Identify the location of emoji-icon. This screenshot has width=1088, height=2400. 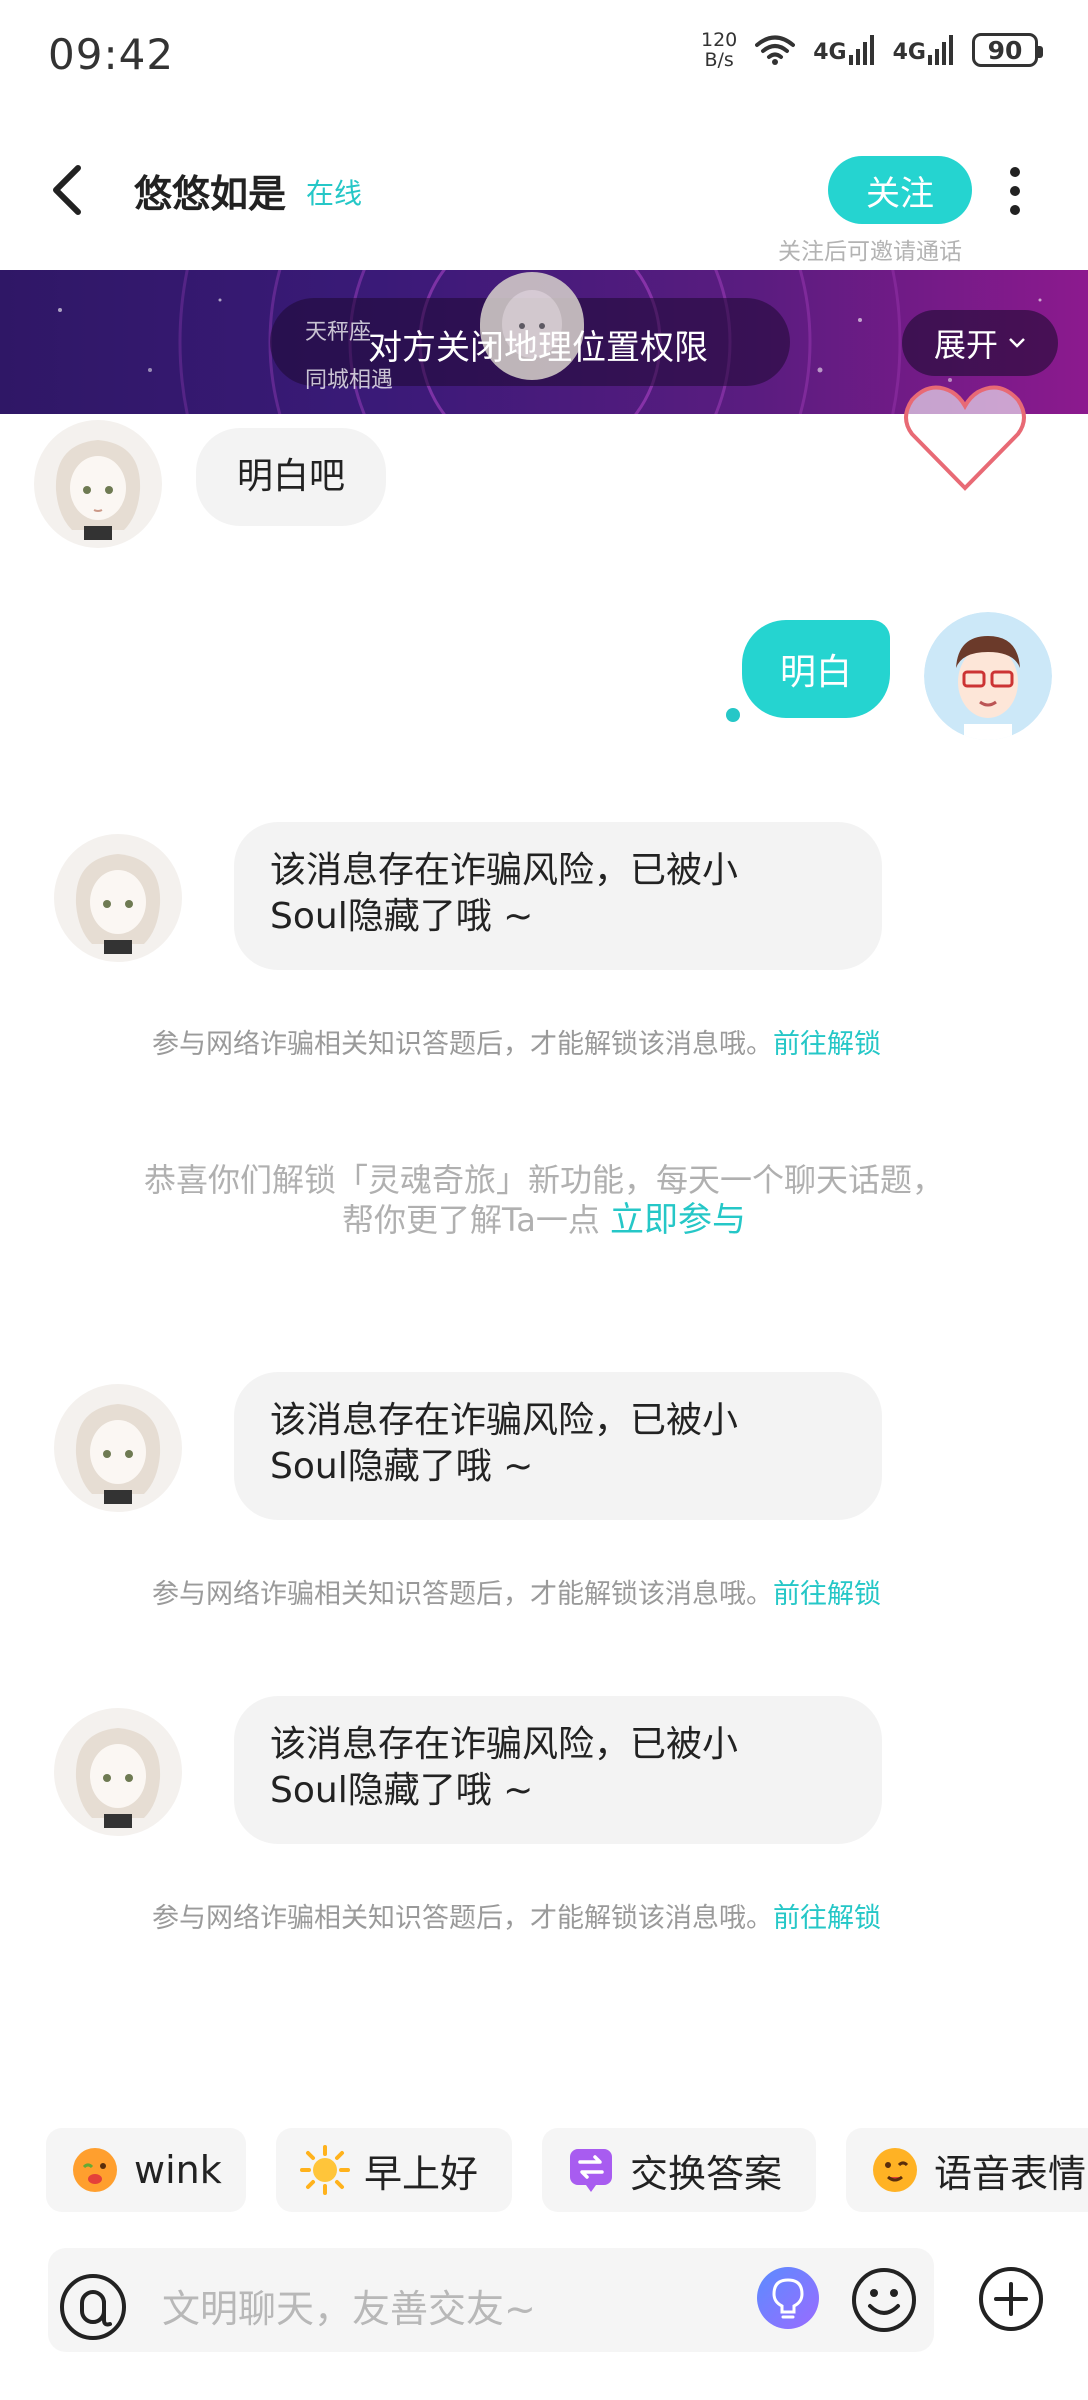
(884, 2300).